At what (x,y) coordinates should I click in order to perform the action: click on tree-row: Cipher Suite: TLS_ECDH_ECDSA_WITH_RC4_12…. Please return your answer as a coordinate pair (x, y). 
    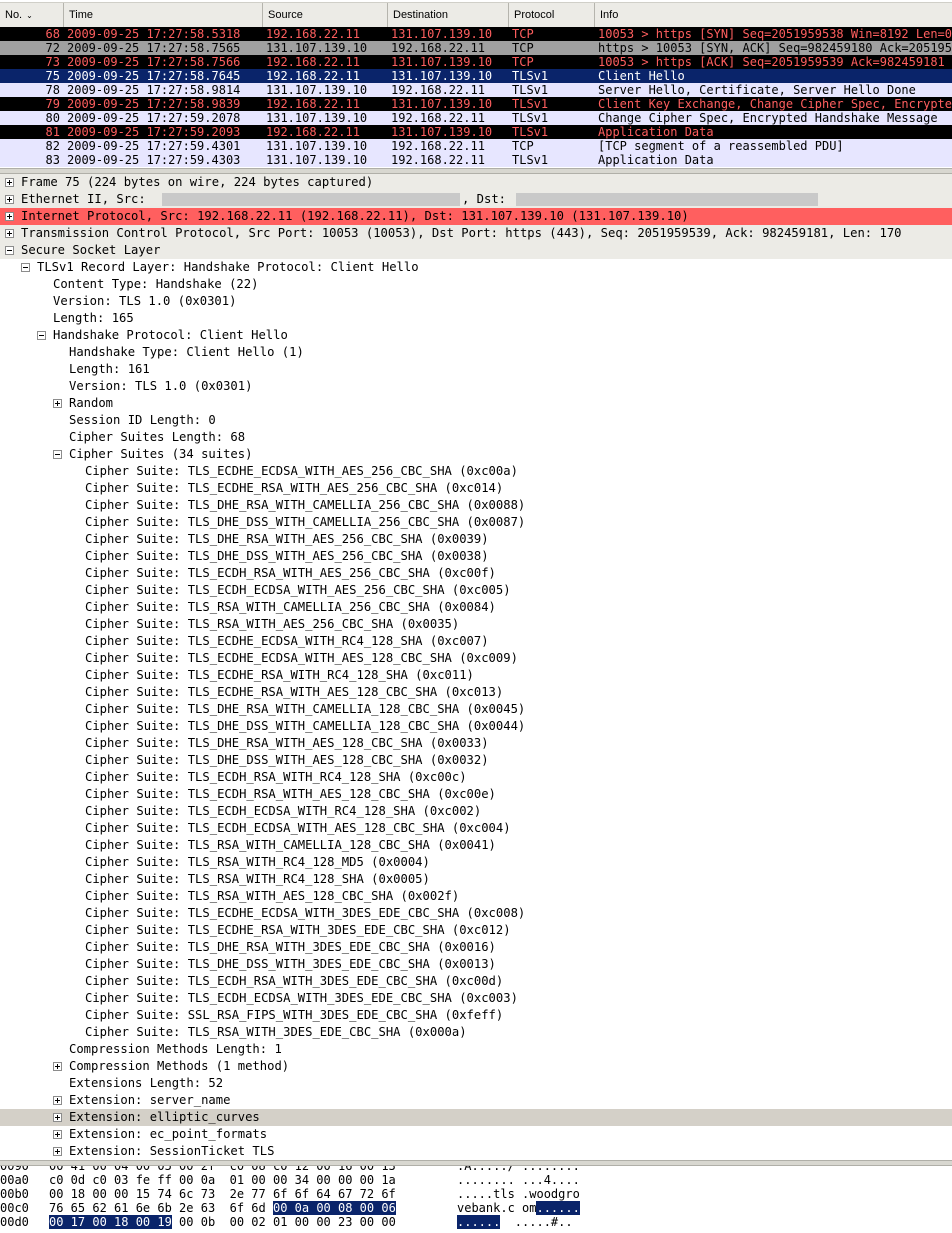
    Looking at the image, I should click on (476, 811).